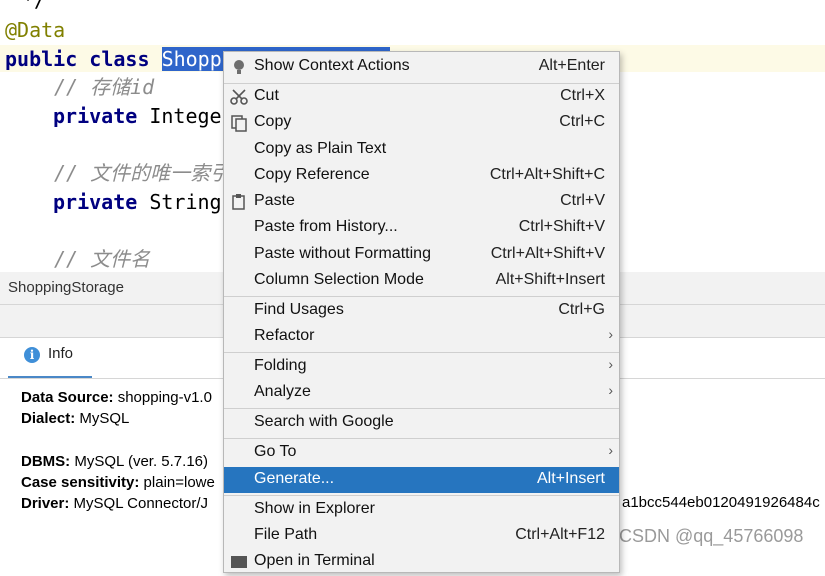  What do you see at coordinates (162, 397) in the screenshot?
I see `info-value: shopping-v1.0` at bounding box center [162, 397].